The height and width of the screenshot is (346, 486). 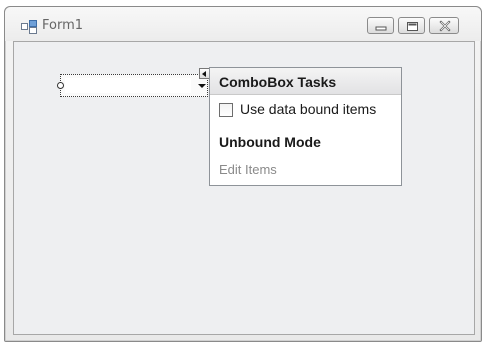 What do you see at coordinates (63, 25) in the screenshot?
I see `window-title: Form1` at bounding box center [63, 25].